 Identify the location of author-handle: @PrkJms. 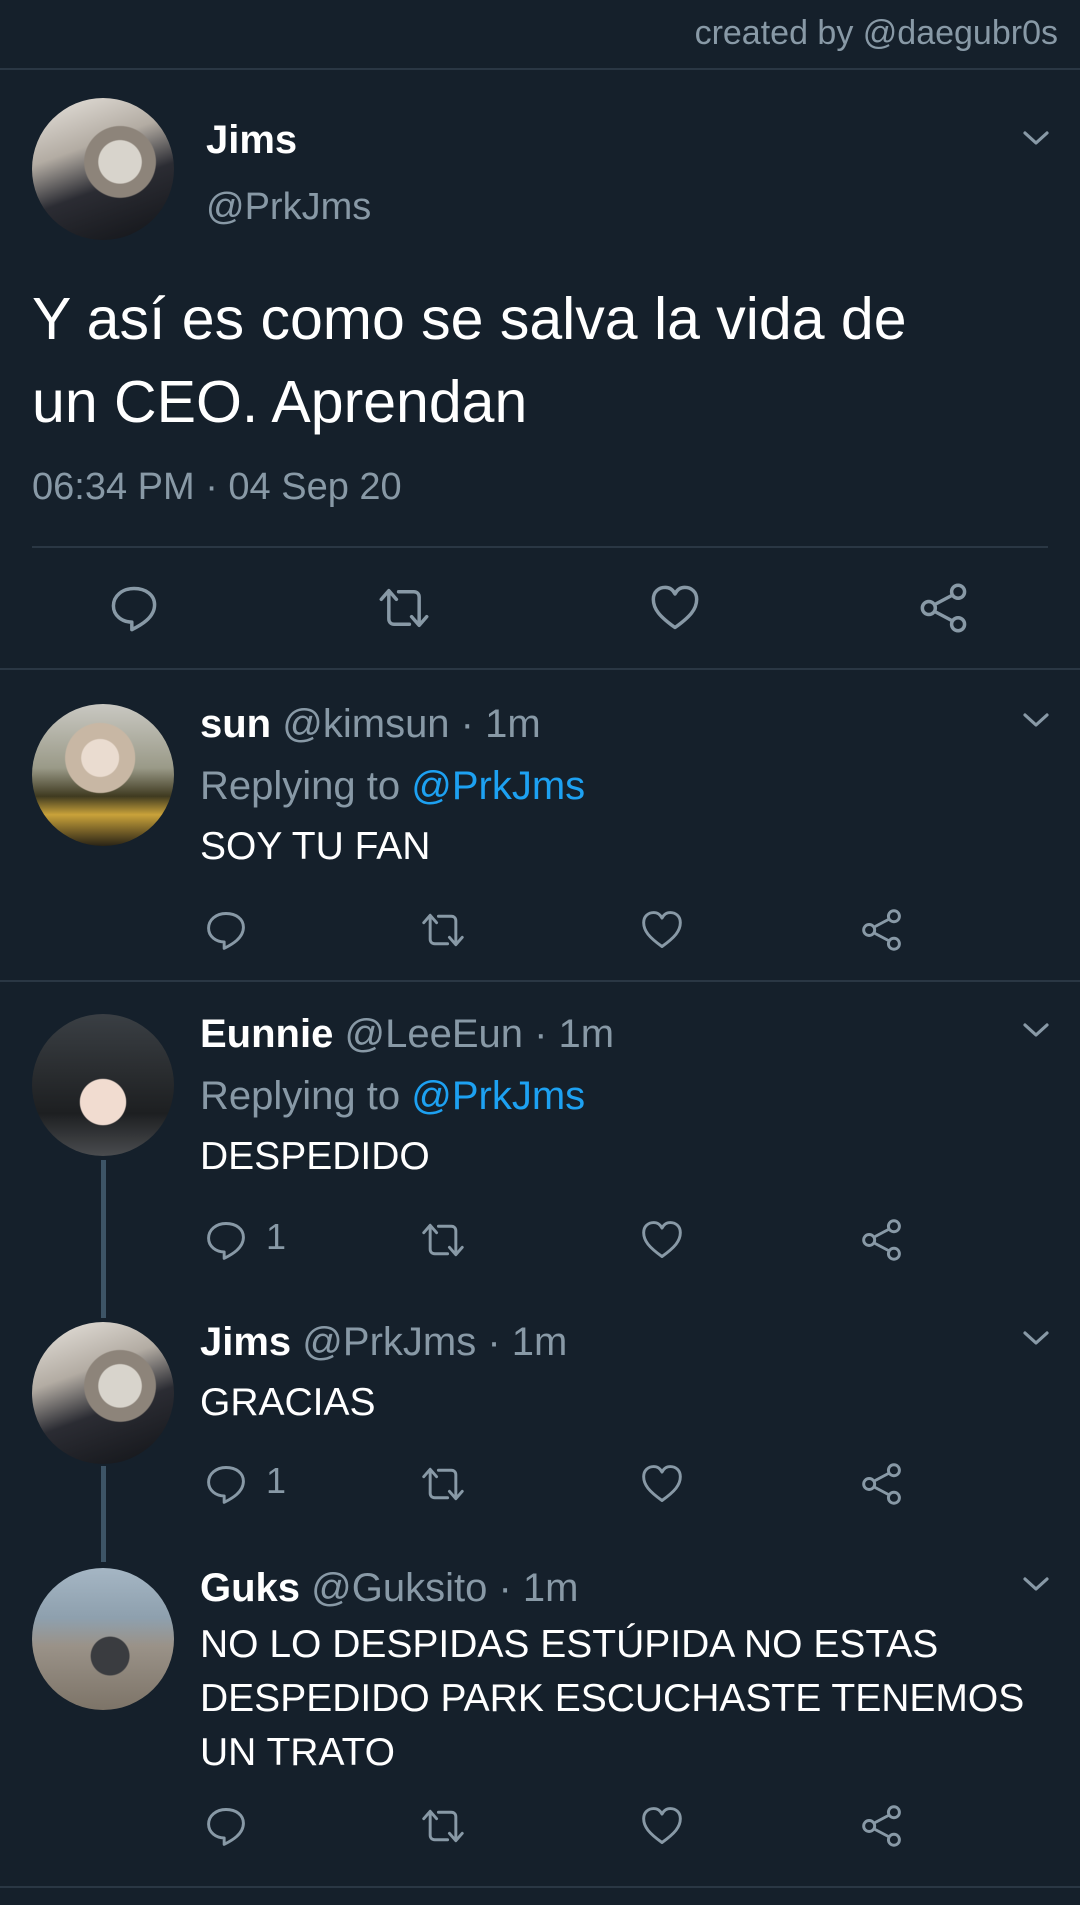
(288, 207).